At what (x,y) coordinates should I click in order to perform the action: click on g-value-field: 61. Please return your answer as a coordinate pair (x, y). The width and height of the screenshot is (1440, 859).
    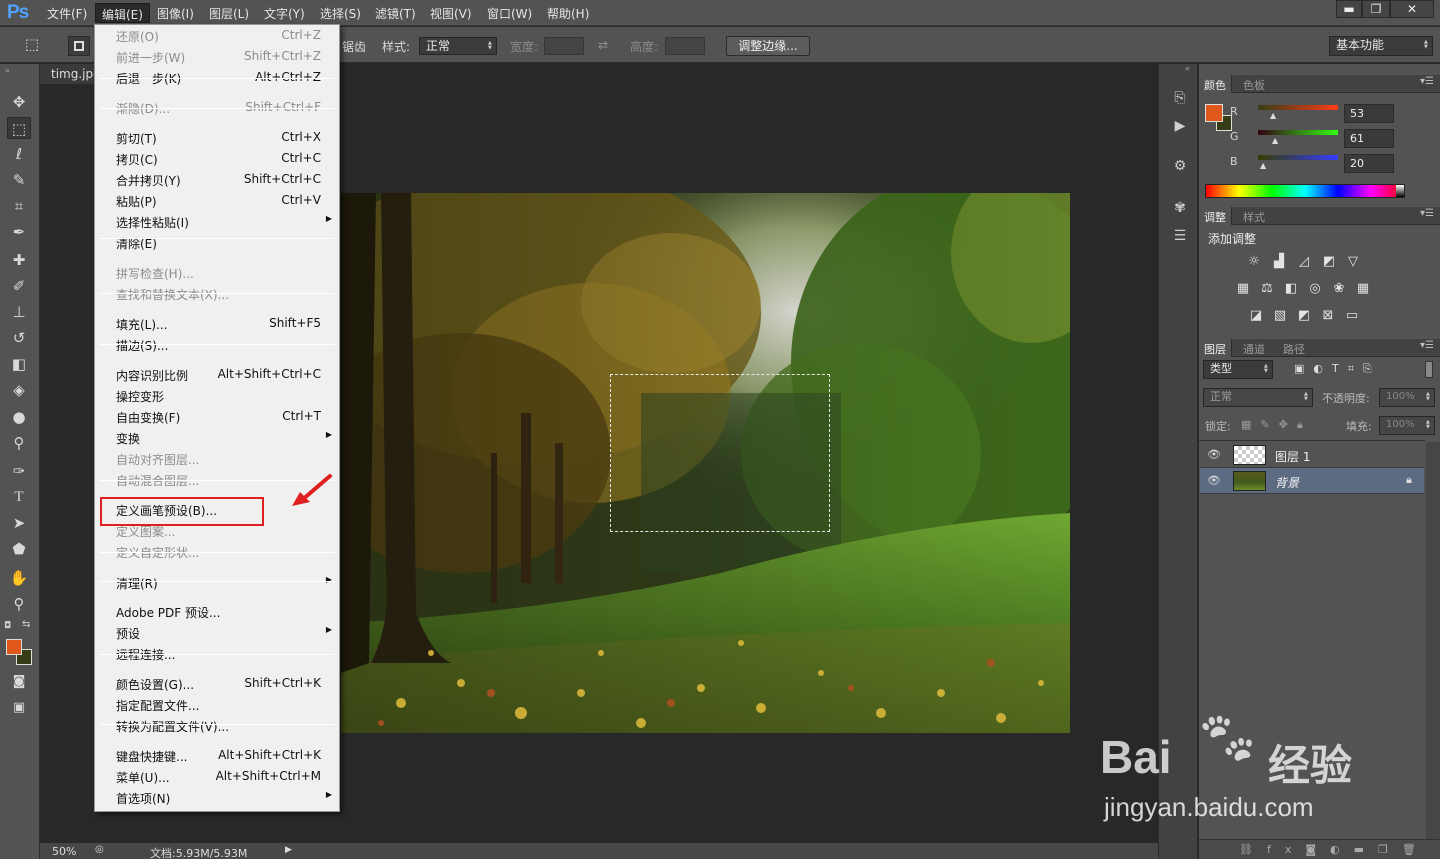
    Looking at the image, I should click on (1369, 138).